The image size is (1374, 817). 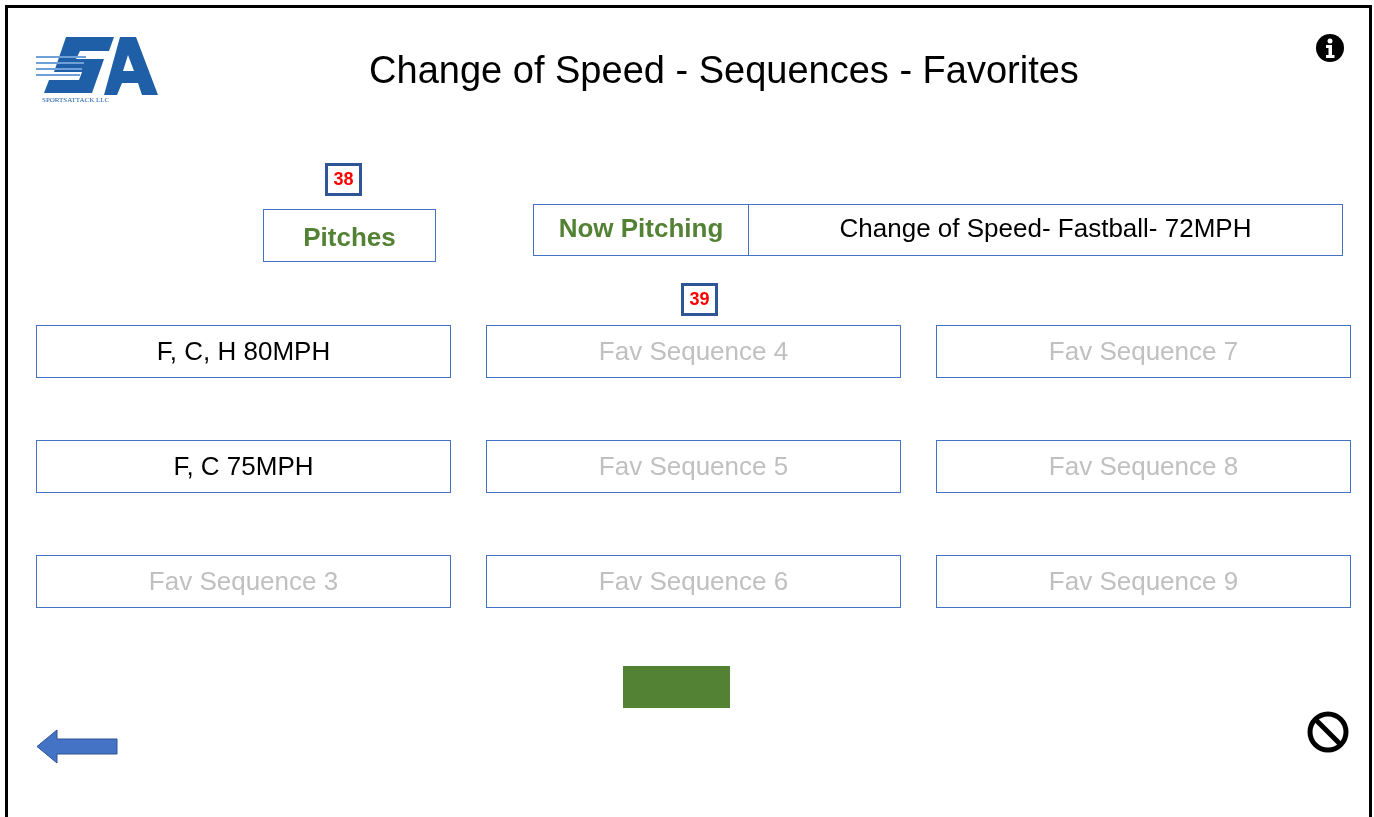 What do you see at coordinates (724, 70) in the screenshot?
I see `page-title: Change of Speed - Sequences - Favorites` at bounding box center [724, 70].